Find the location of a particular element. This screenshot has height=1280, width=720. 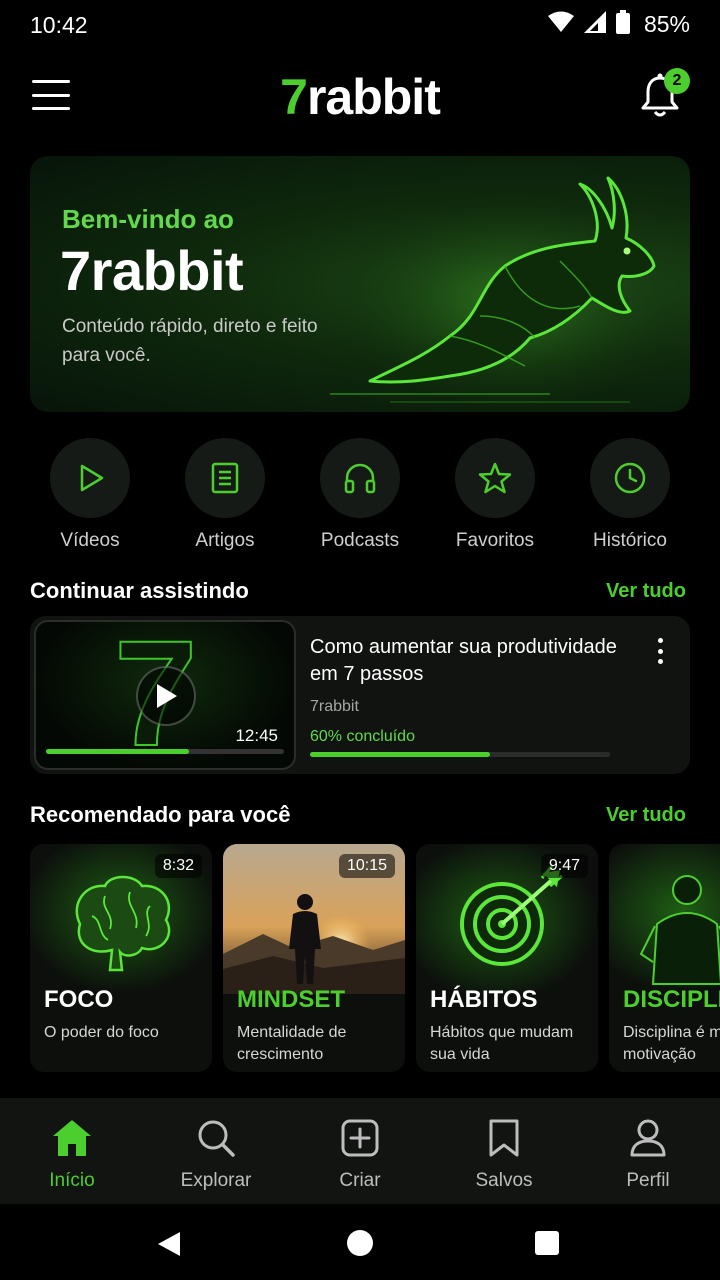

nav-create: Criar is located at coordinates (360, 1151).